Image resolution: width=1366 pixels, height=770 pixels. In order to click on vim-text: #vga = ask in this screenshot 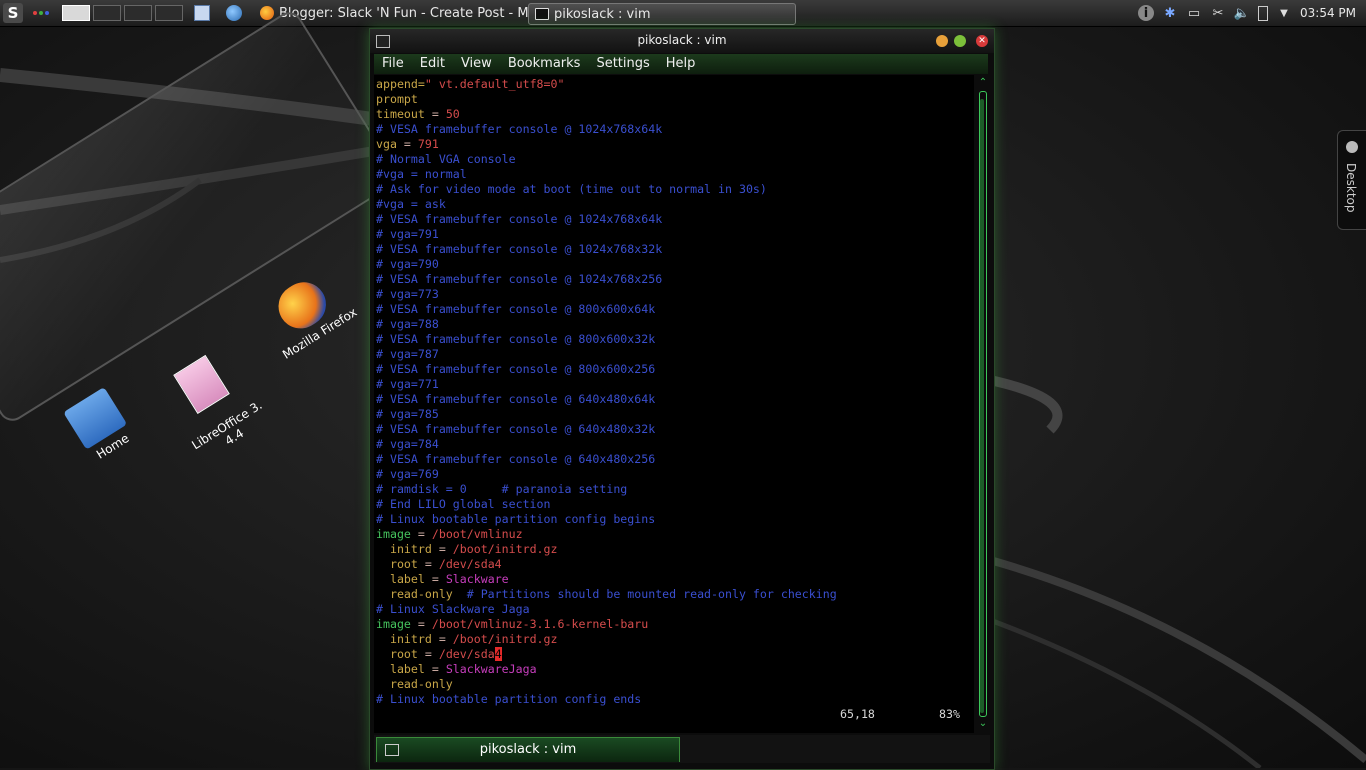, I will do `click(411, 204)`.